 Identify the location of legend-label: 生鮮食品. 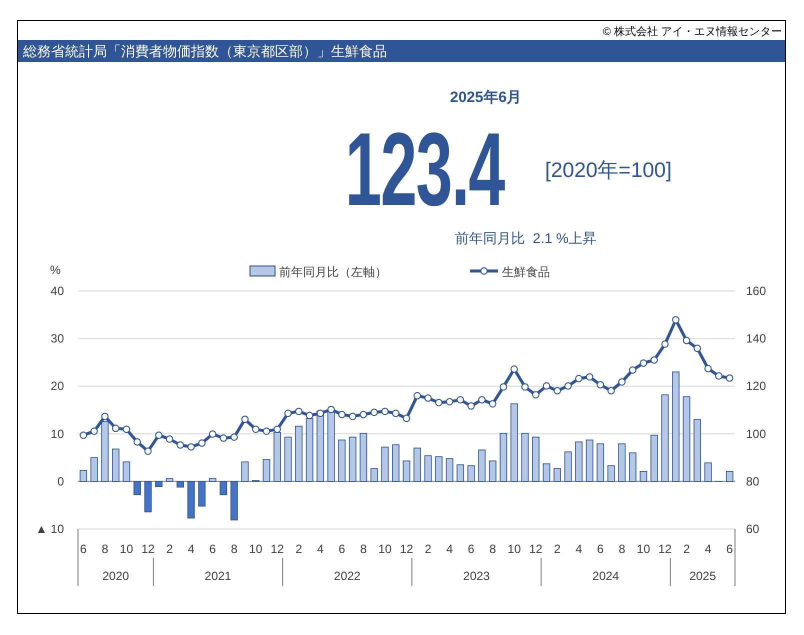
(526, 272).